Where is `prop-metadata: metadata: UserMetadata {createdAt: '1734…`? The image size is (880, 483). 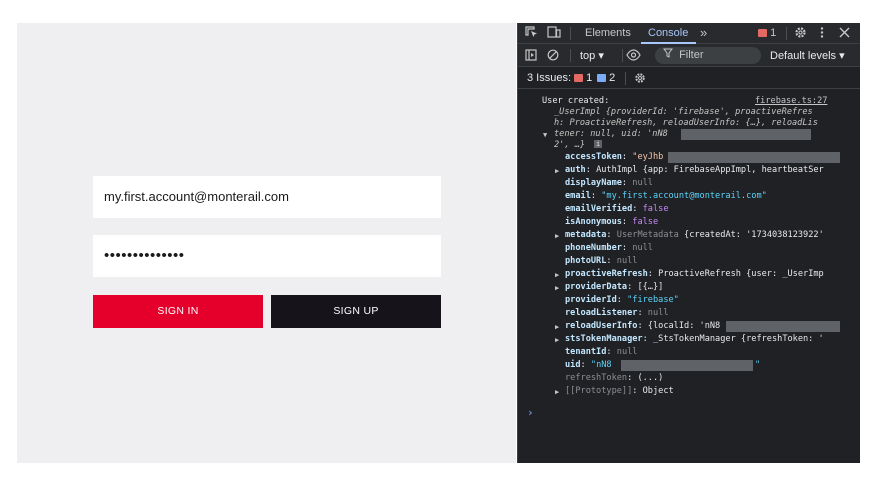
prop-metadata: metadata: UserMetadata {createdAt: '1734… is located at coordinates (694, 235).